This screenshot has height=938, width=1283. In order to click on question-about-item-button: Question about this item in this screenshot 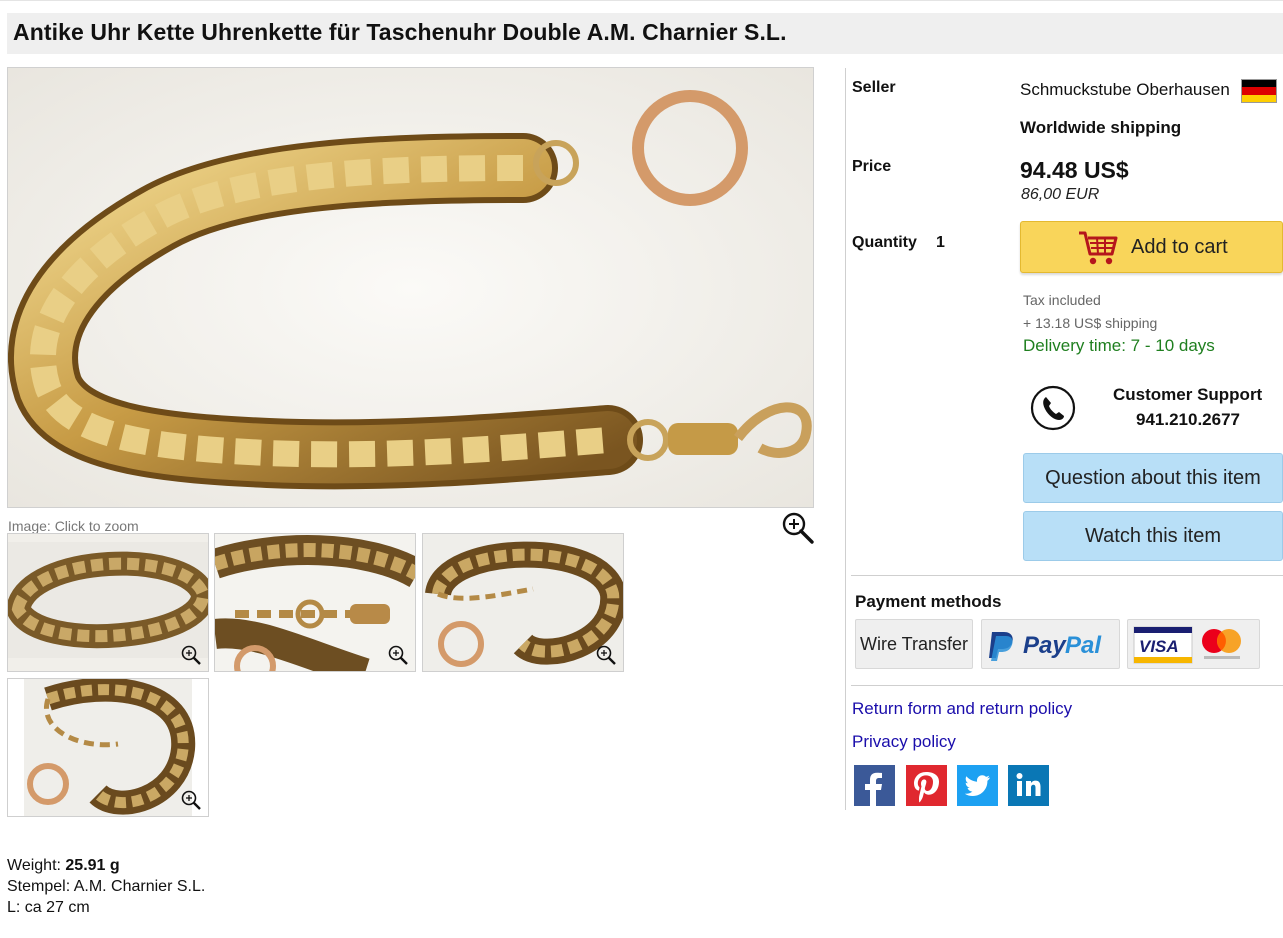, I will do `click(1153, 478)`.